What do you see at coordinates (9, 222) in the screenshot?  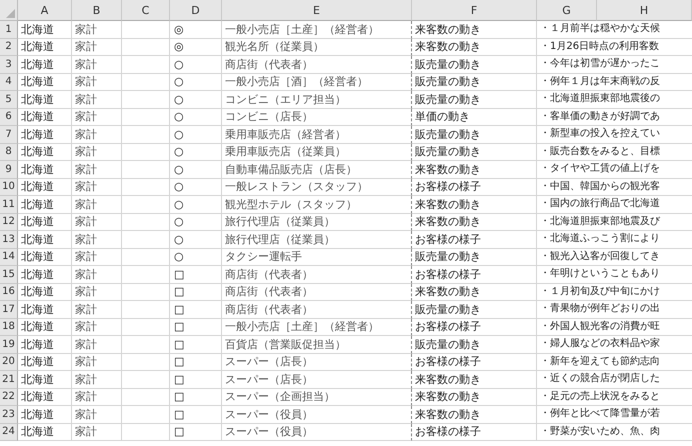 I see `row-header: 12` at bounding box center [9, 222].